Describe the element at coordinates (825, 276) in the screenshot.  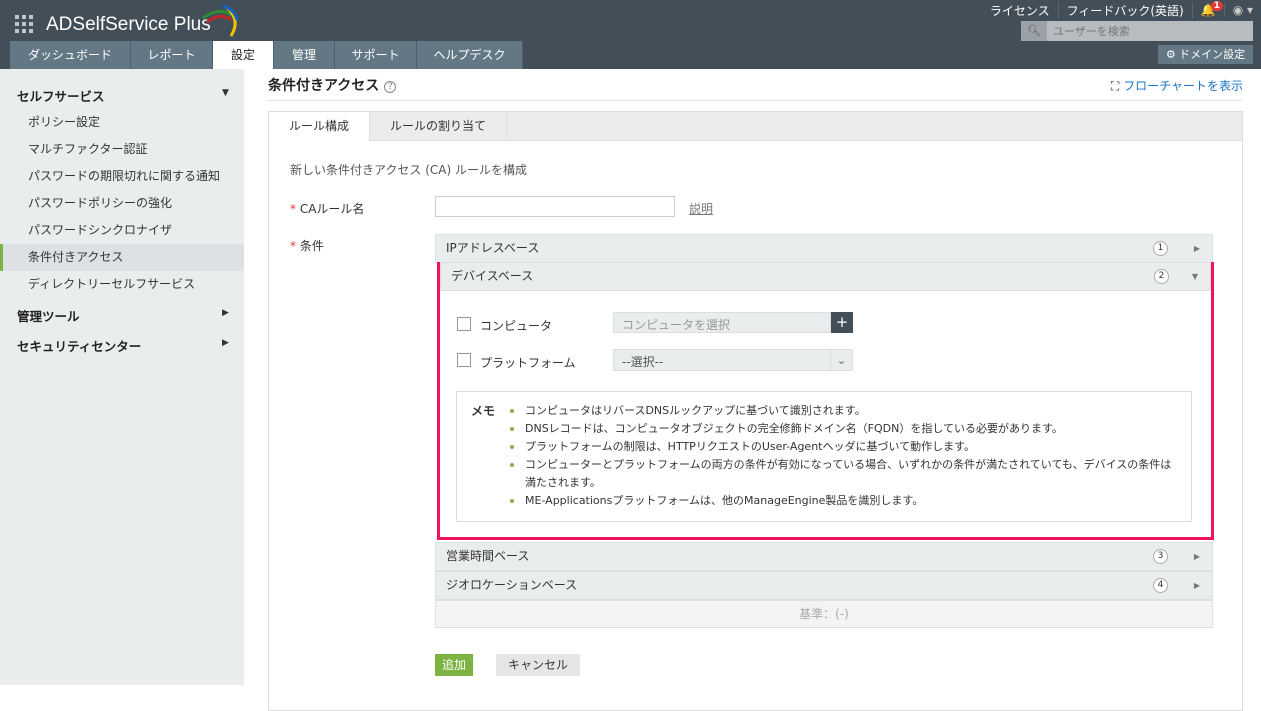
I see `accordion-device-based: デバイスベース 2 ▼` at that location.